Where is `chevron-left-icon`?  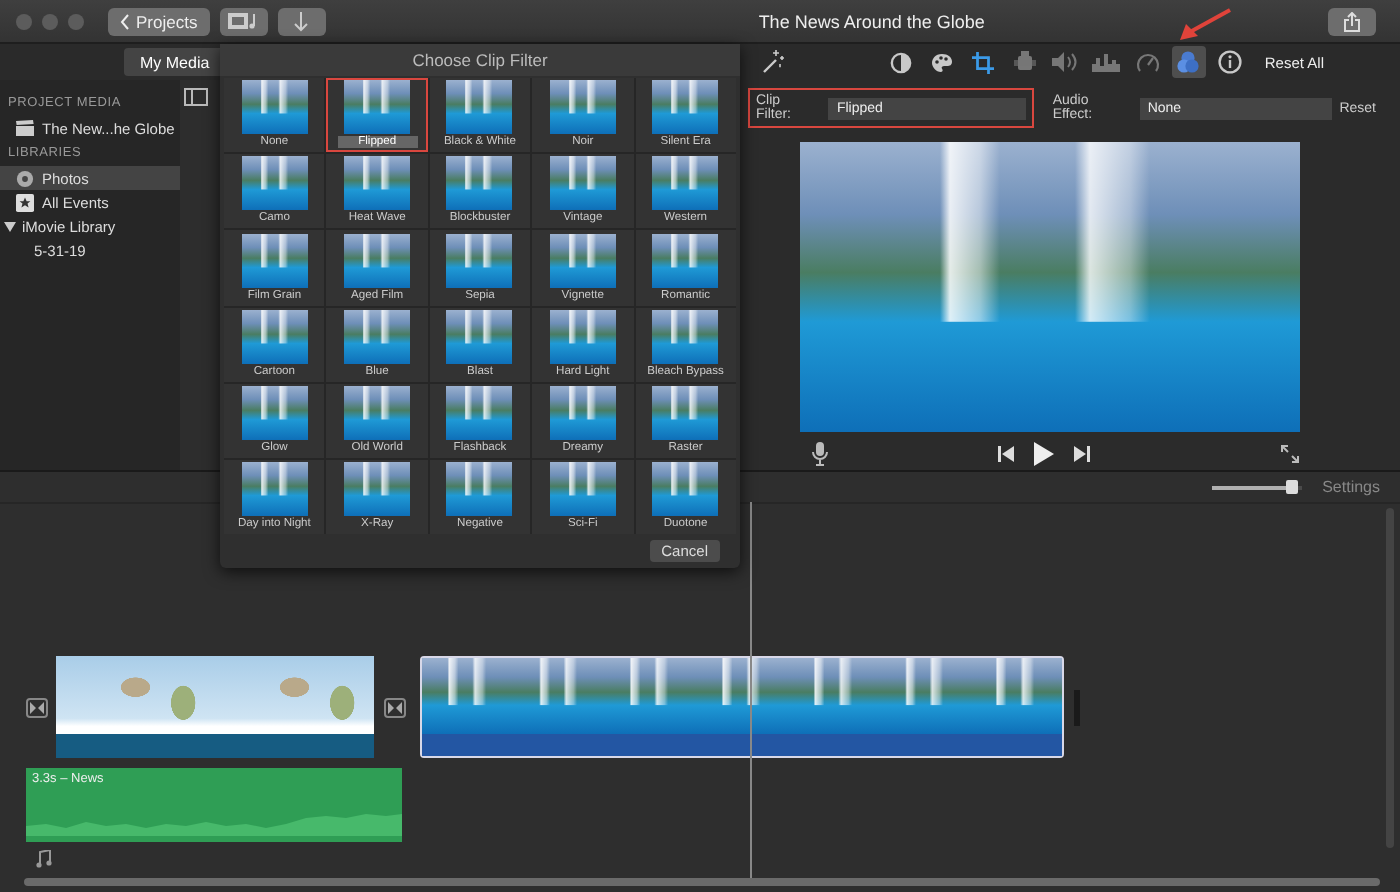 chevron-left-icon is located at coordinates (125, 21).